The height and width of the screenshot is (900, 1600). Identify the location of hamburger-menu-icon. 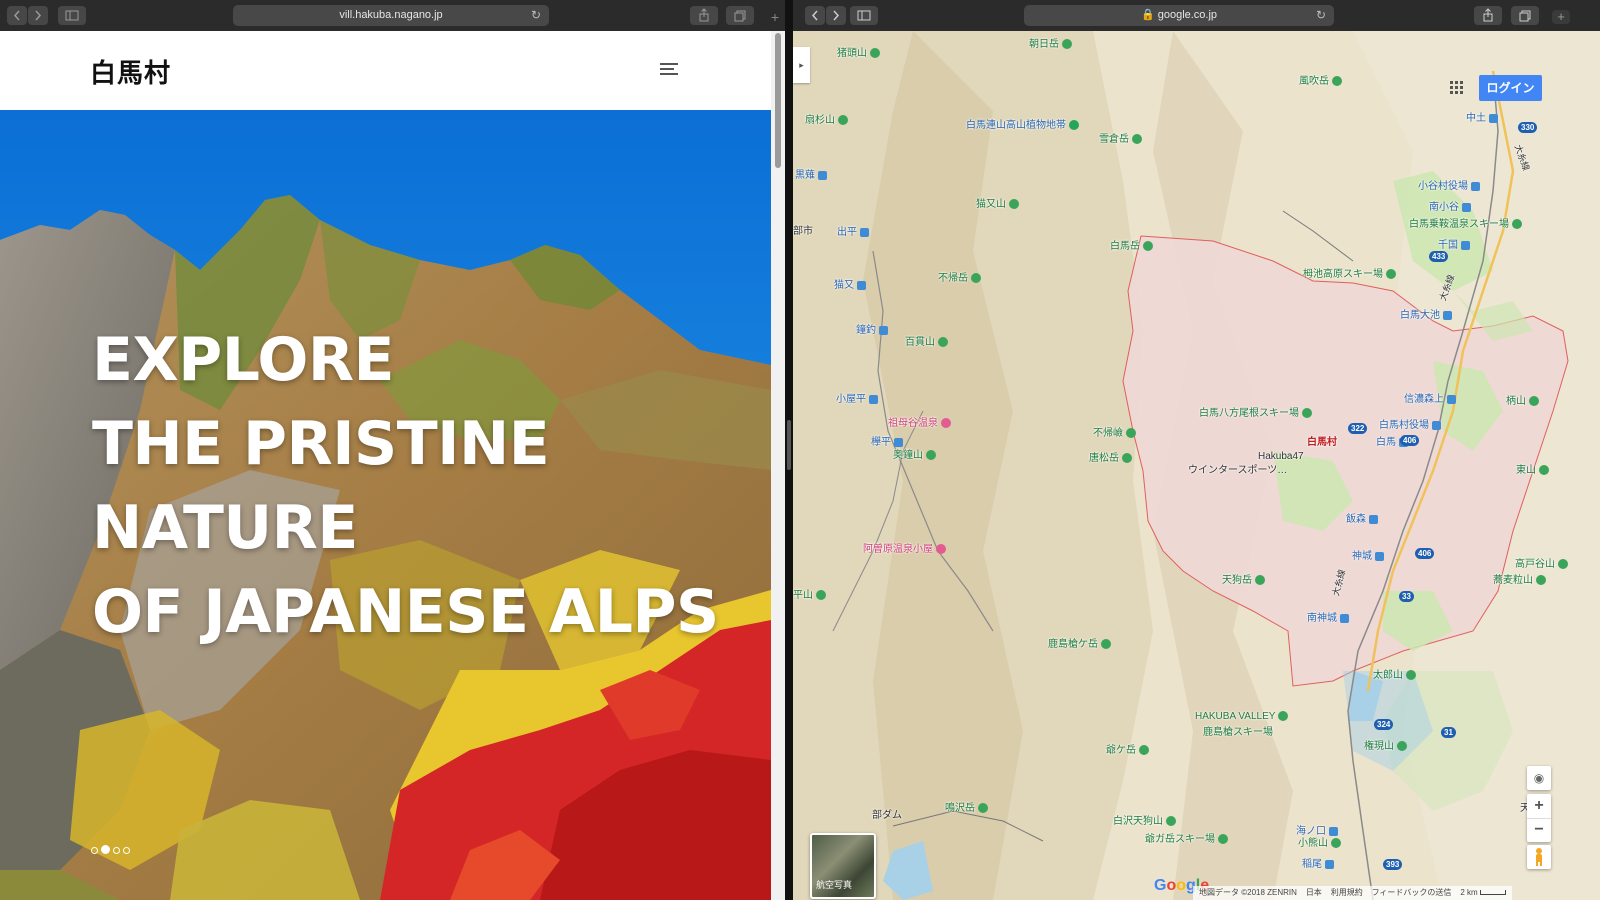
(669, 70).